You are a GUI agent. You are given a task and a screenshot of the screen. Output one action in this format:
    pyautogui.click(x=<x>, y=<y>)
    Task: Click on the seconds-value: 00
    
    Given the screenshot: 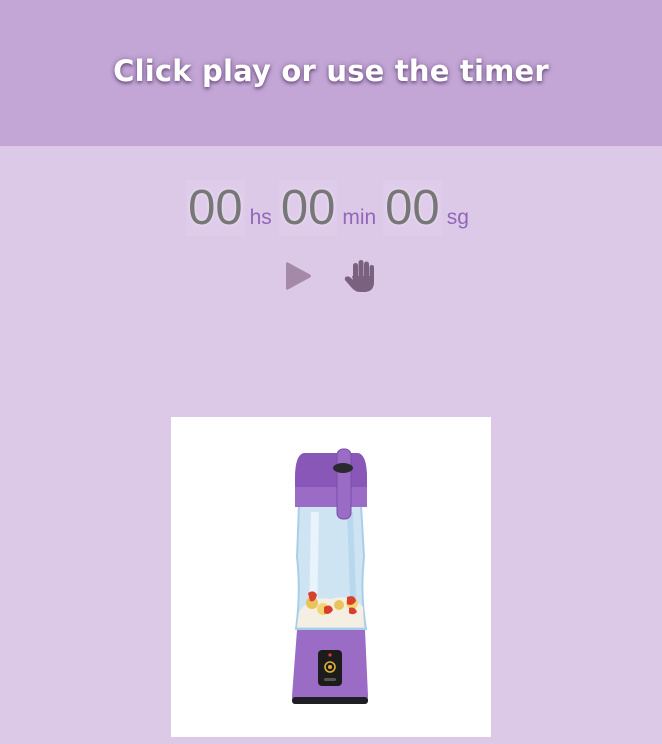 What is the action you would take?
    pyautogui.click(x=412, y=208)
    